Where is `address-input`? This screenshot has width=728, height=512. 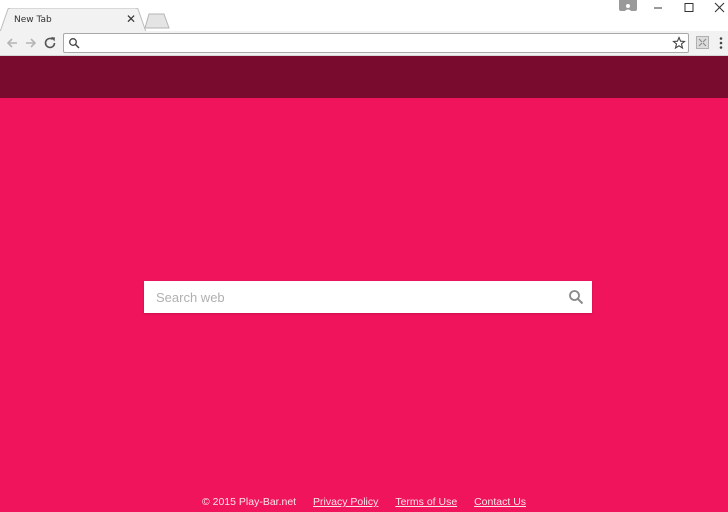 address-input is located at coordinates (374, 43).